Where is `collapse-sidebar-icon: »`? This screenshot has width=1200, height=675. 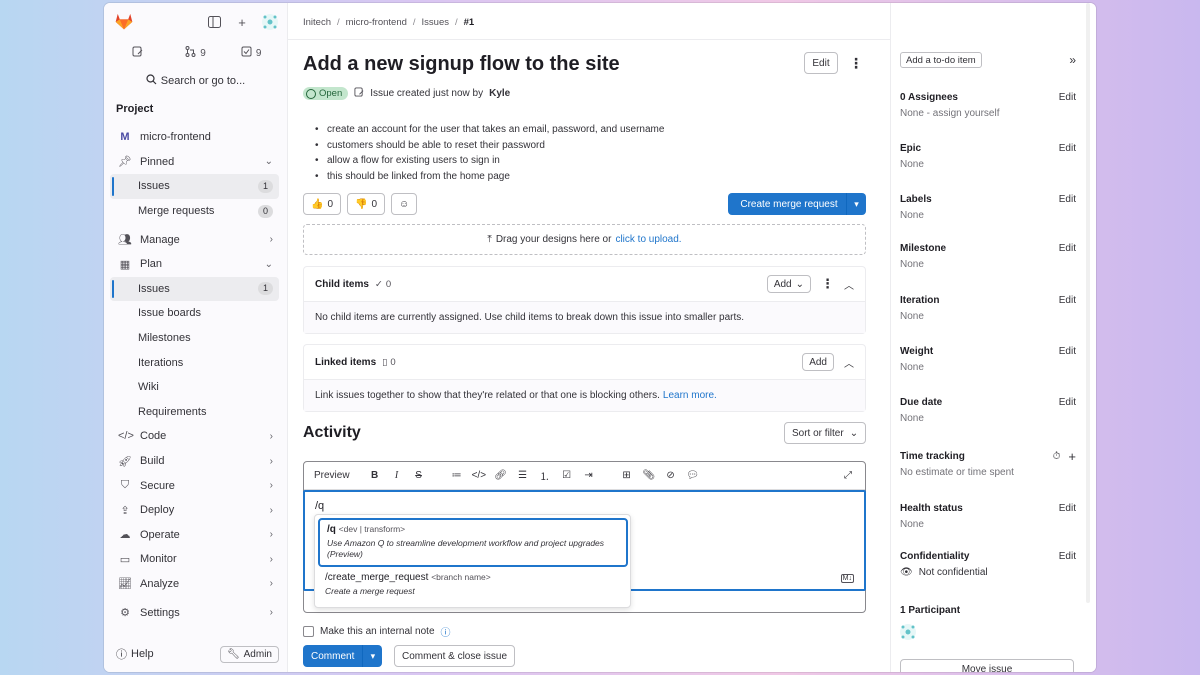 collapse-sidebar-icon: » is located at coordinates (1072, 60).